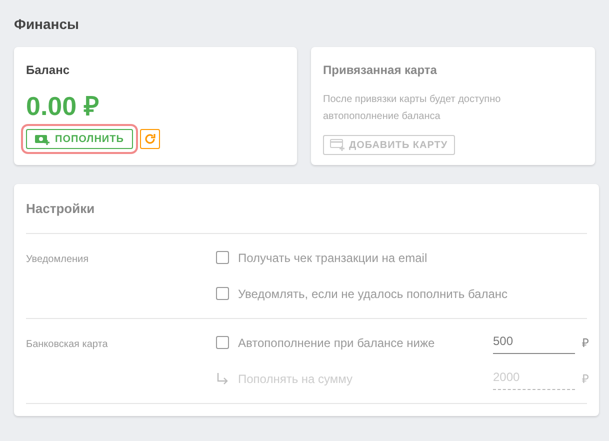 The width and height of the screenshot is (609, 441). Describe the element at coordinates (48, 70) in the screenshot. I see `card-title: Баланс` at that location.